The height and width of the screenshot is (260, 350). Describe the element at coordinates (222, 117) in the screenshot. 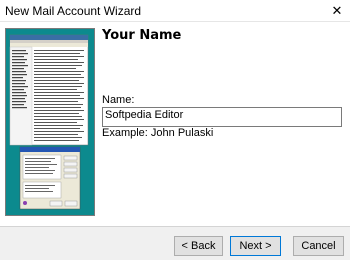

I see `name-input: Softpedia Editor` at that location.